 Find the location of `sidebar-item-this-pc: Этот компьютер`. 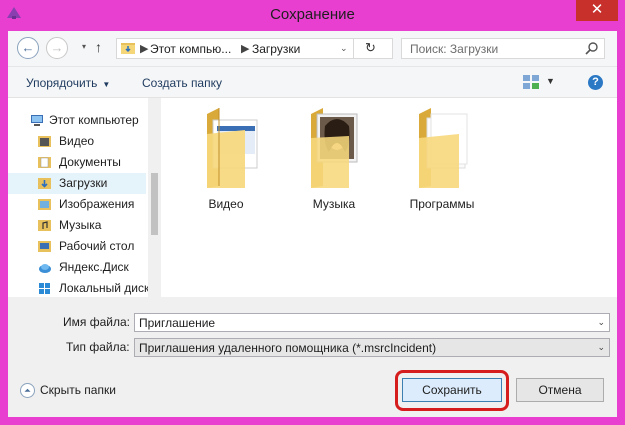

sidebar-item-this-pc: Этот компьютер is located at coordinates (77, 120).